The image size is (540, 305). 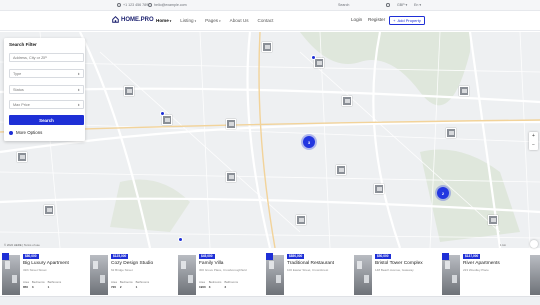 I want to click on nav-listing: Listing▾, so click(x=188, y=20).